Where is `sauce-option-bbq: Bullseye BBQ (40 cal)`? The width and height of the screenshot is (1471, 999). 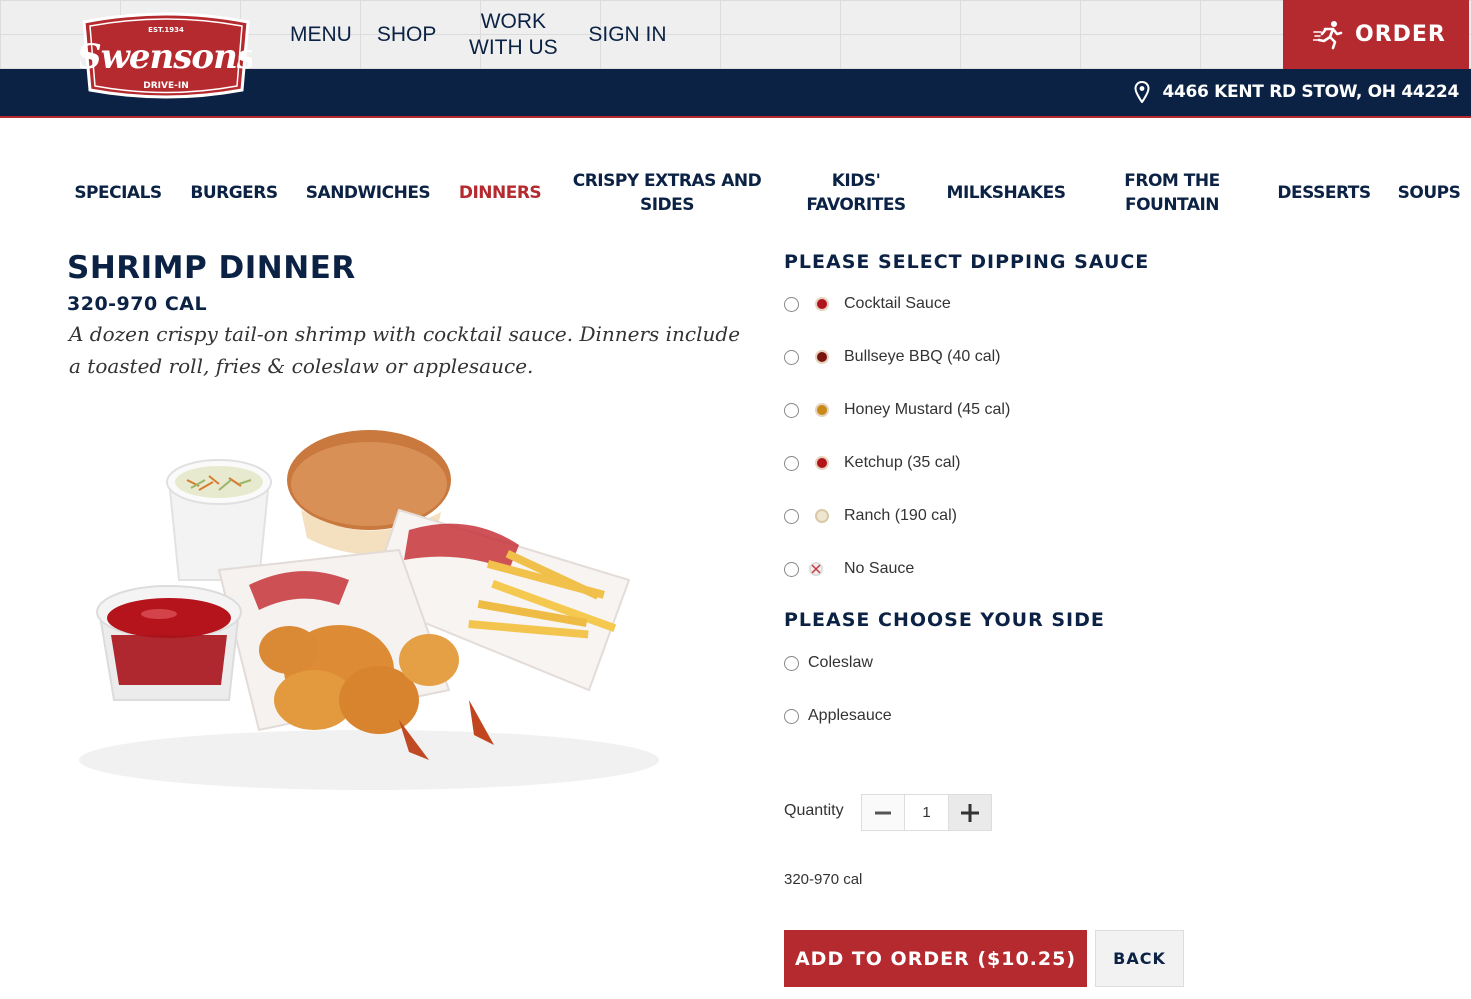
sauce-option-bbq: Bullseye BBQ (40 cal) is located at coordinates (892, 357).